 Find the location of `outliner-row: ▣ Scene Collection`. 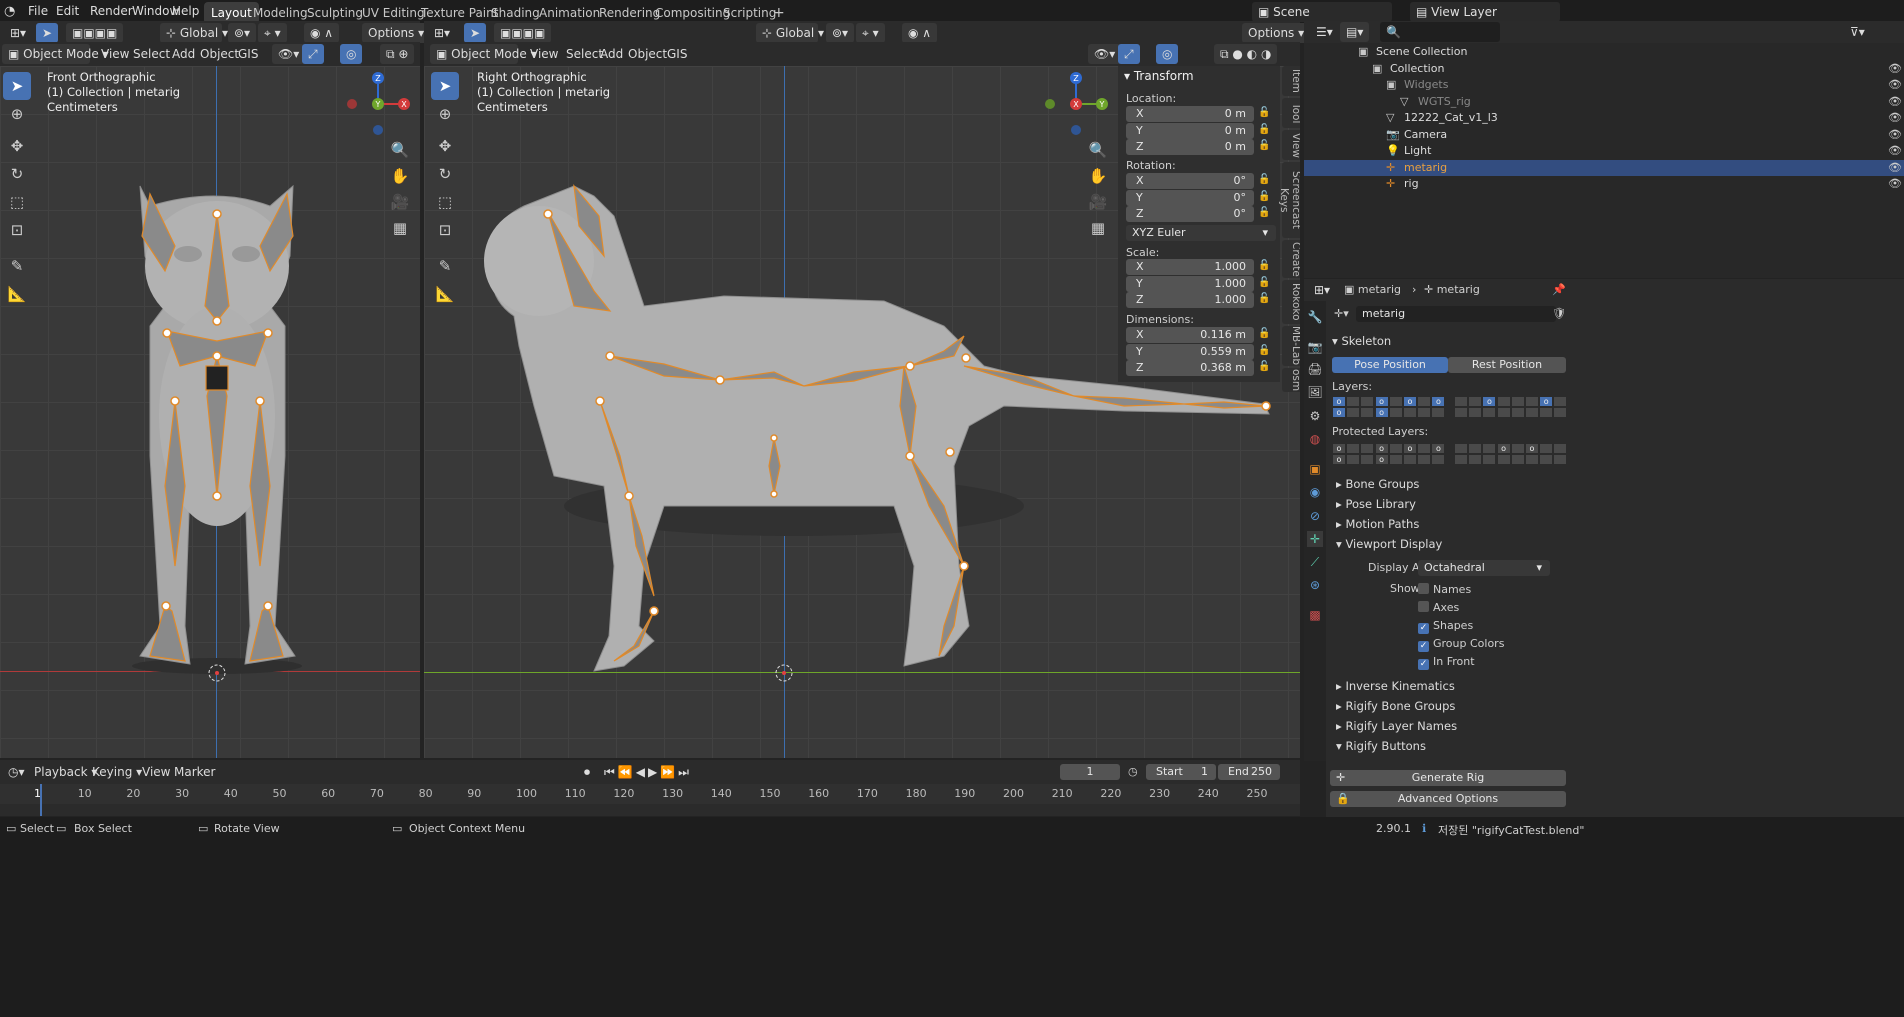

outliner-row: ▣ Scene Collection is located at coordinates (1604, 52).